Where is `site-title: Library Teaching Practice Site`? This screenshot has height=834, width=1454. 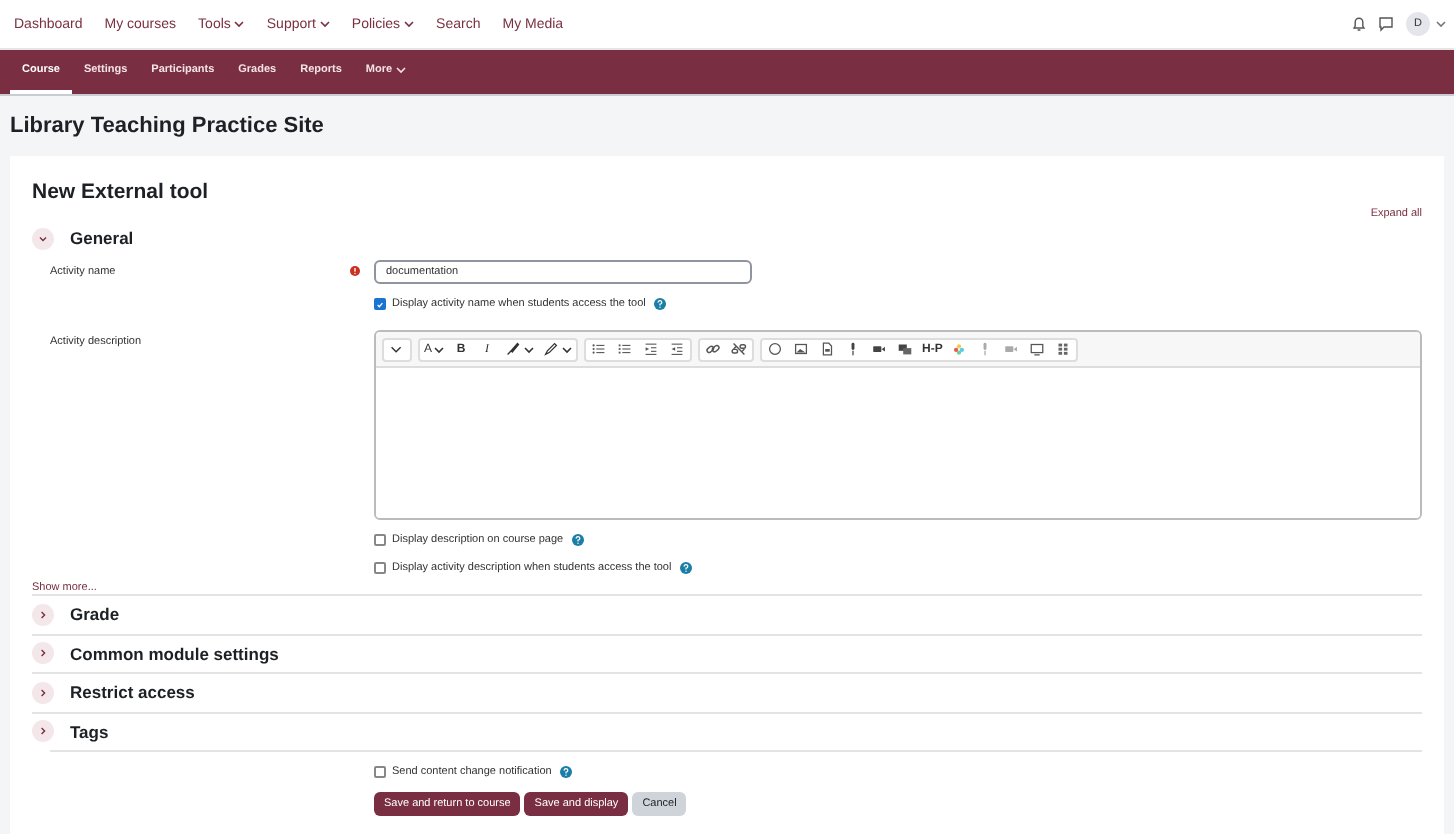 site-title: Library Teaching Practice Site is located at coordinates (167, 126).